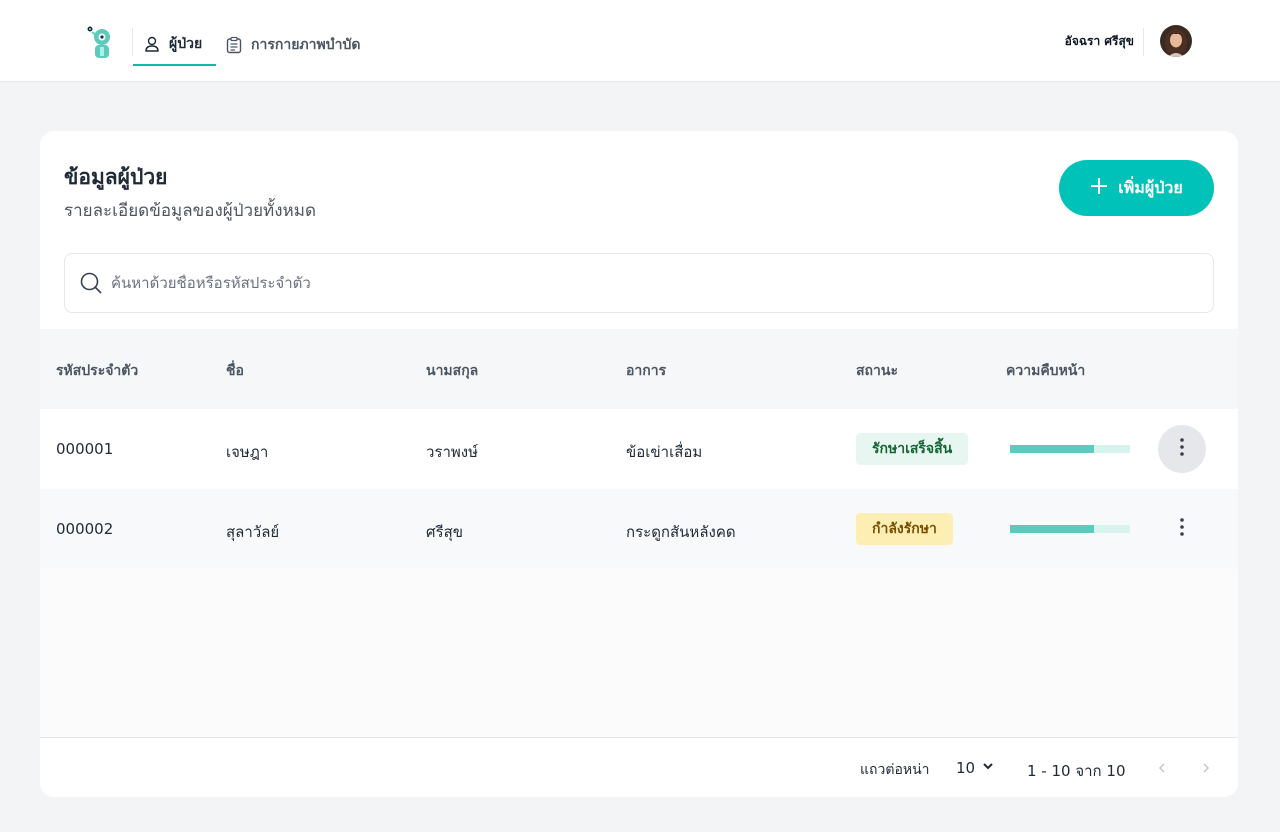 The image size is (1280, 832). Describe the element at coordinates (877, 371) in the screenshot. I see `column-header-status: สถานะ` at that location.